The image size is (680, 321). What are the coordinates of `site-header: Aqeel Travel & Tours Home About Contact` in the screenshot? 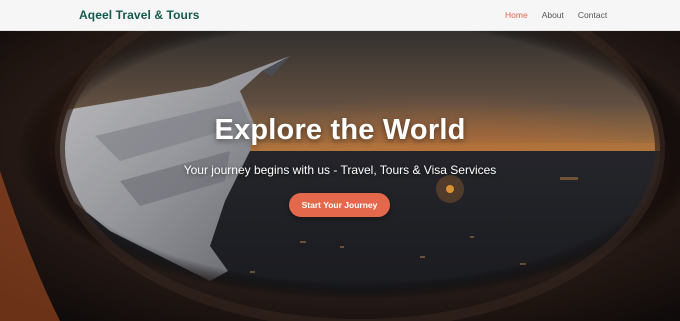 It's located at (340, 15).